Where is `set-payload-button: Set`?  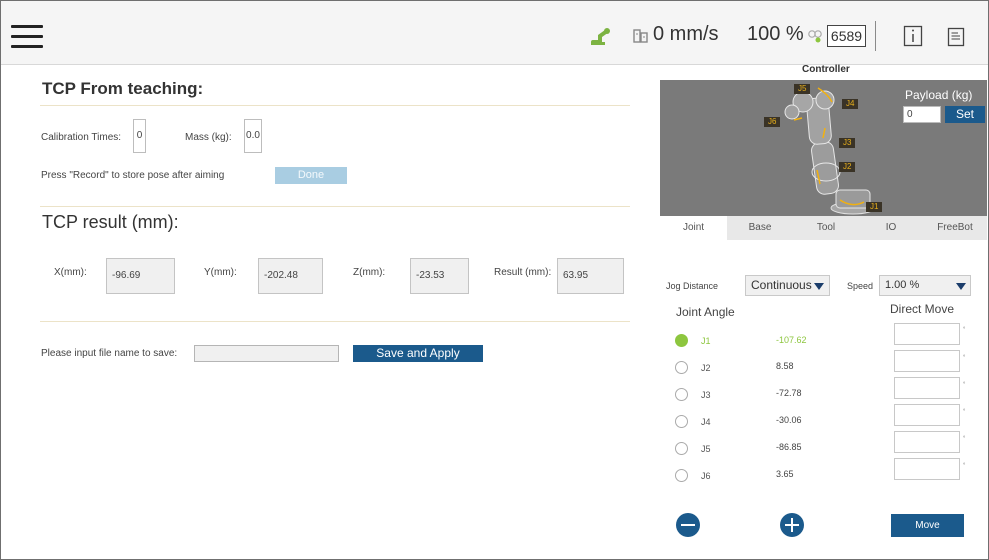 set-payload-button: Set is located at coordinates (965, 114).